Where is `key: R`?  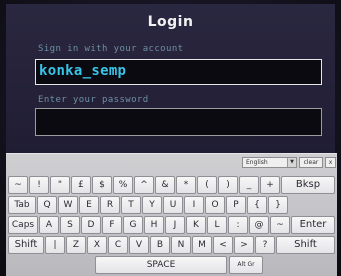
key: R is located at coordinates (110, 205).